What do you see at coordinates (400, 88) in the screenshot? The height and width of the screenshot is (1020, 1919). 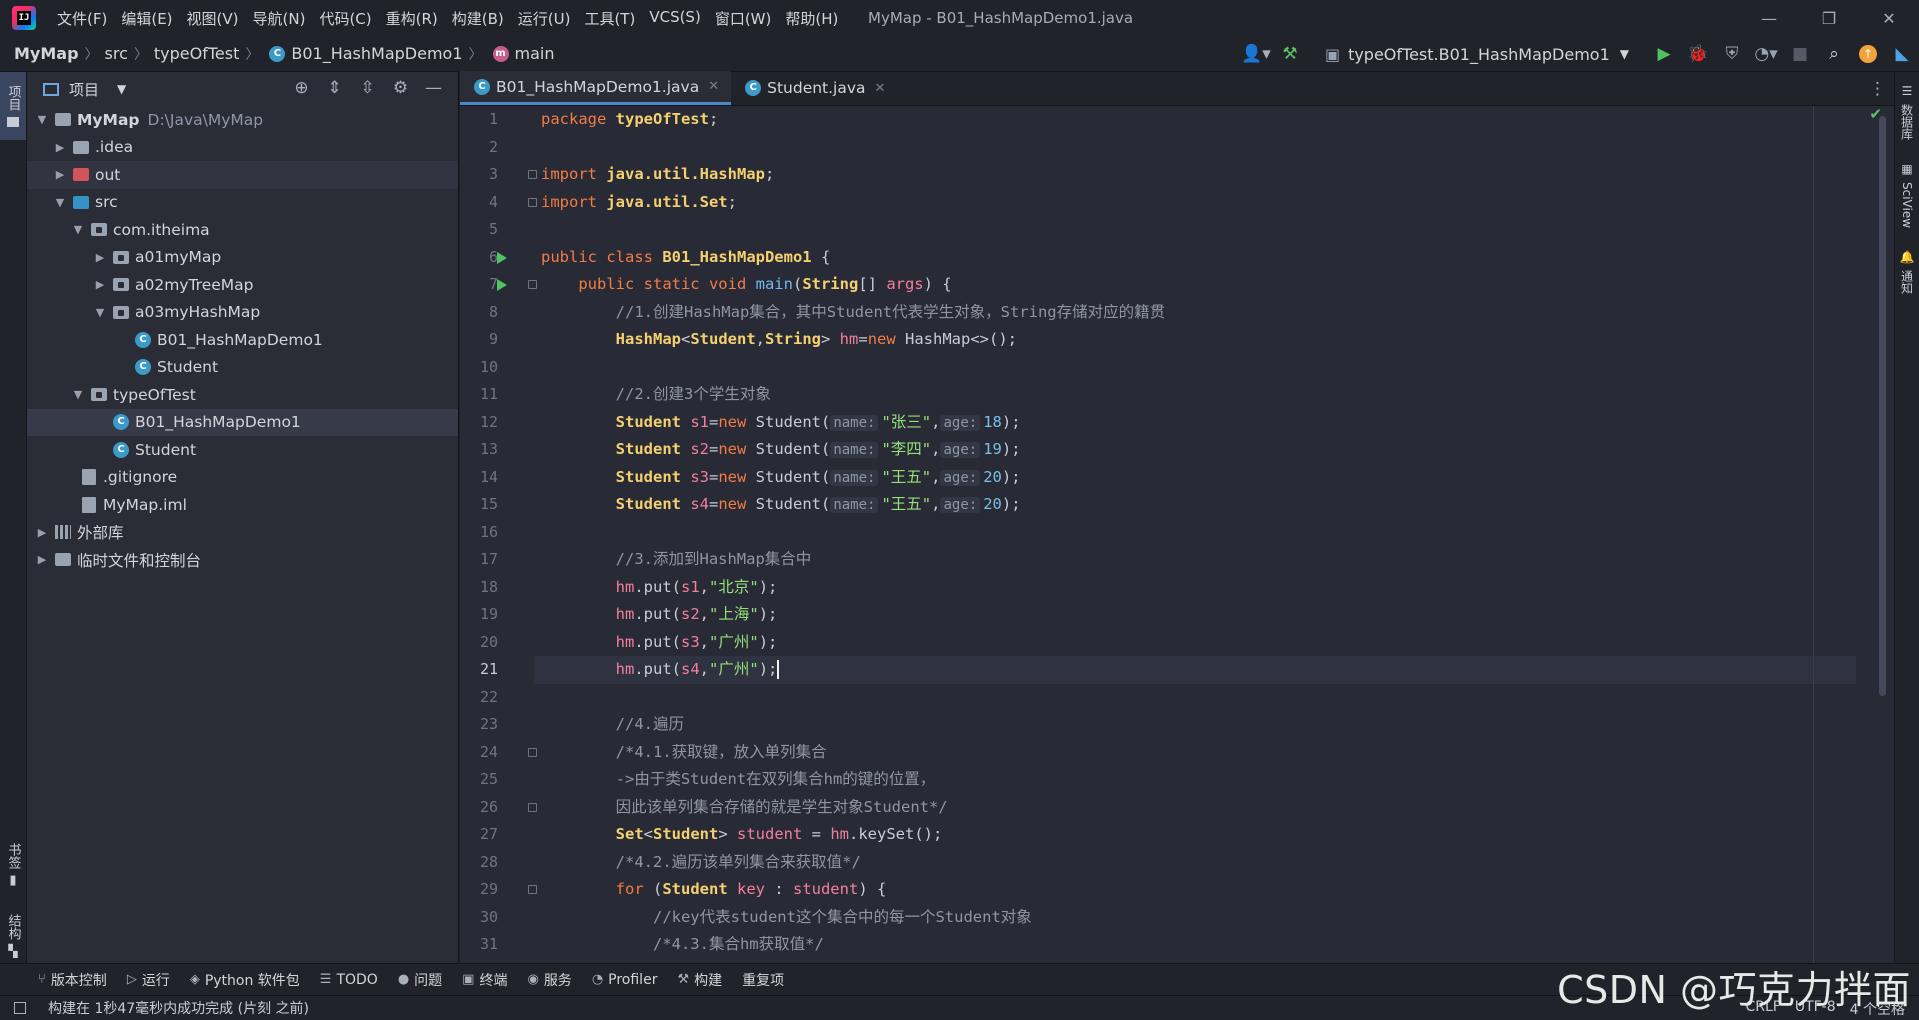 I see `gear-icon: ⚙` at bounding box center [400, 88].